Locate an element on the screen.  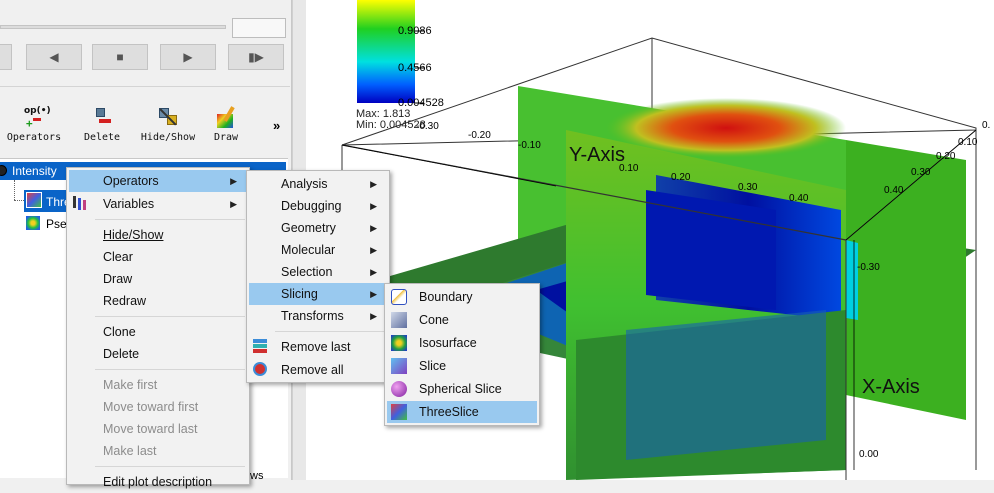
play-button: ▶ is located at coordinates (188, 57).